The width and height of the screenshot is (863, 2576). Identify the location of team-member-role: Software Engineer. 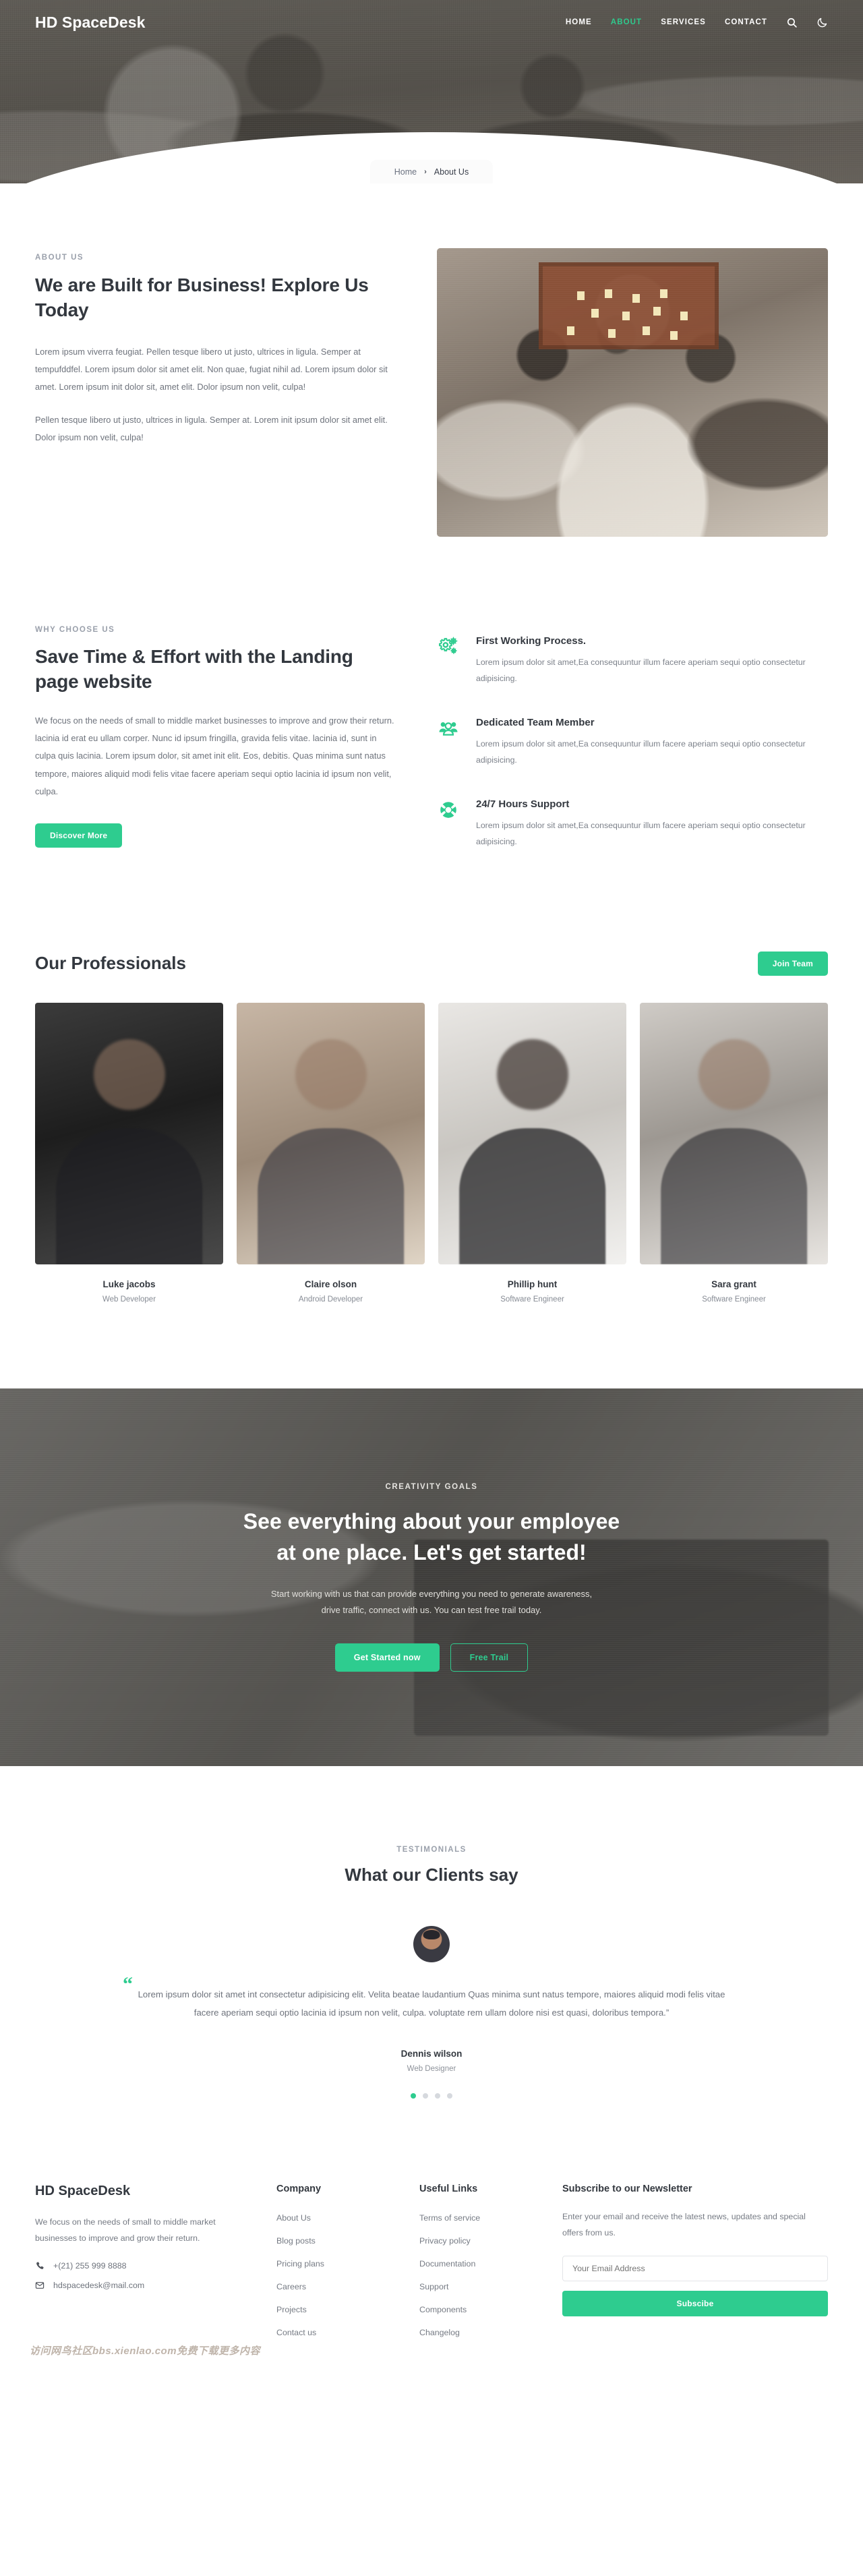
(734, 1300).